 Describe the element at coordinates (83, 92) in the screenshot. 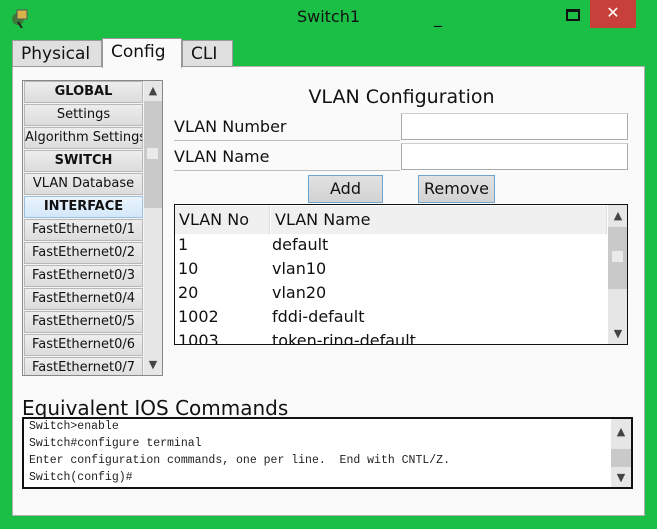

I see `sidebar-item: GLOBAL` at that location.